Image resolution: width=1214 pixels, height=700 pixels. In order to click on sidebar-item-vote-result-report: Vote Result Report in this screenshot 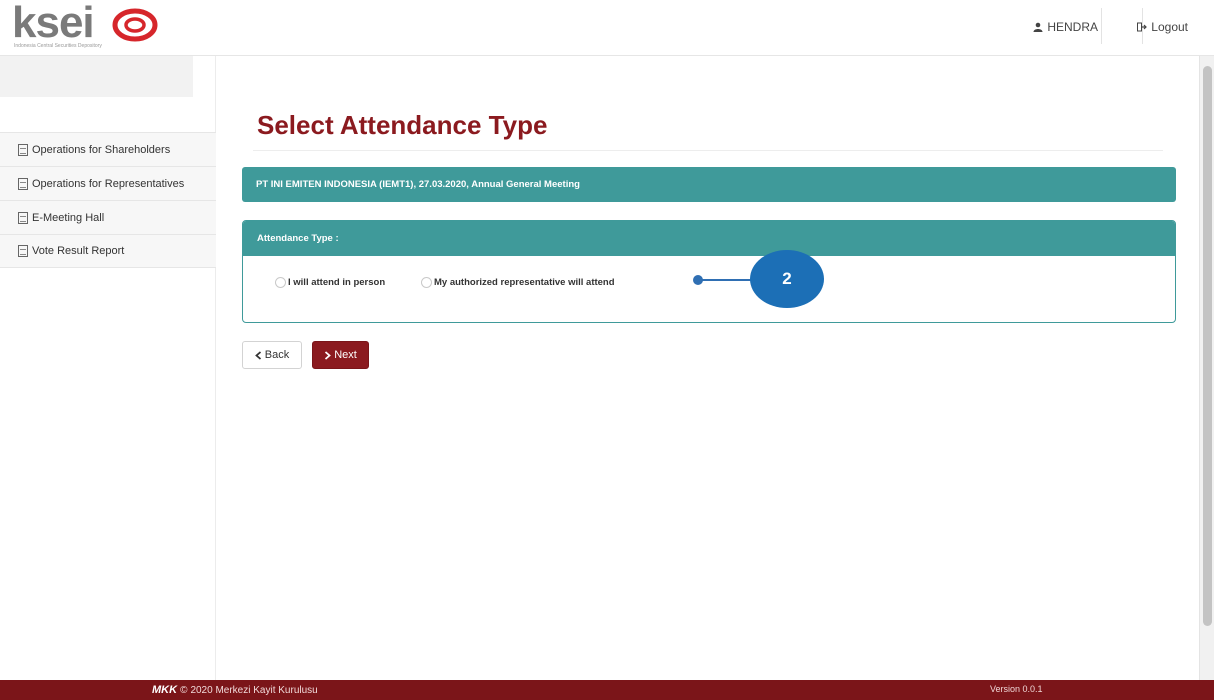, I will do `click(108, 251)`.